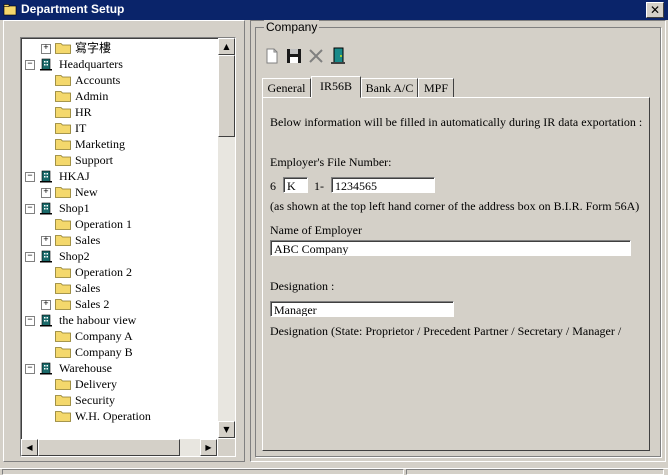  What do you see at coordinates (119, 176) in the screenshot?
I see `tree-item: − HKAJ` at bounding box center [119, 176].